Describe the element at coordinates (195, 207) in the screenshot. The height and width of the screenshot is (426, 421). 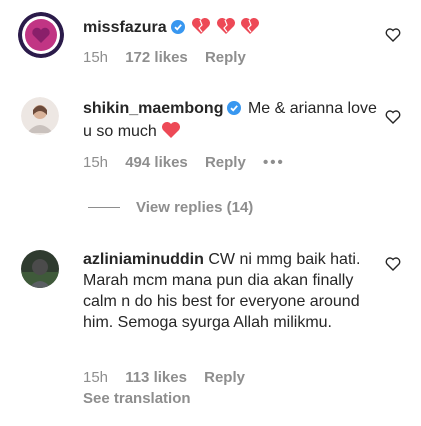
I see `view-replies-label: View replies (14)` at that location.